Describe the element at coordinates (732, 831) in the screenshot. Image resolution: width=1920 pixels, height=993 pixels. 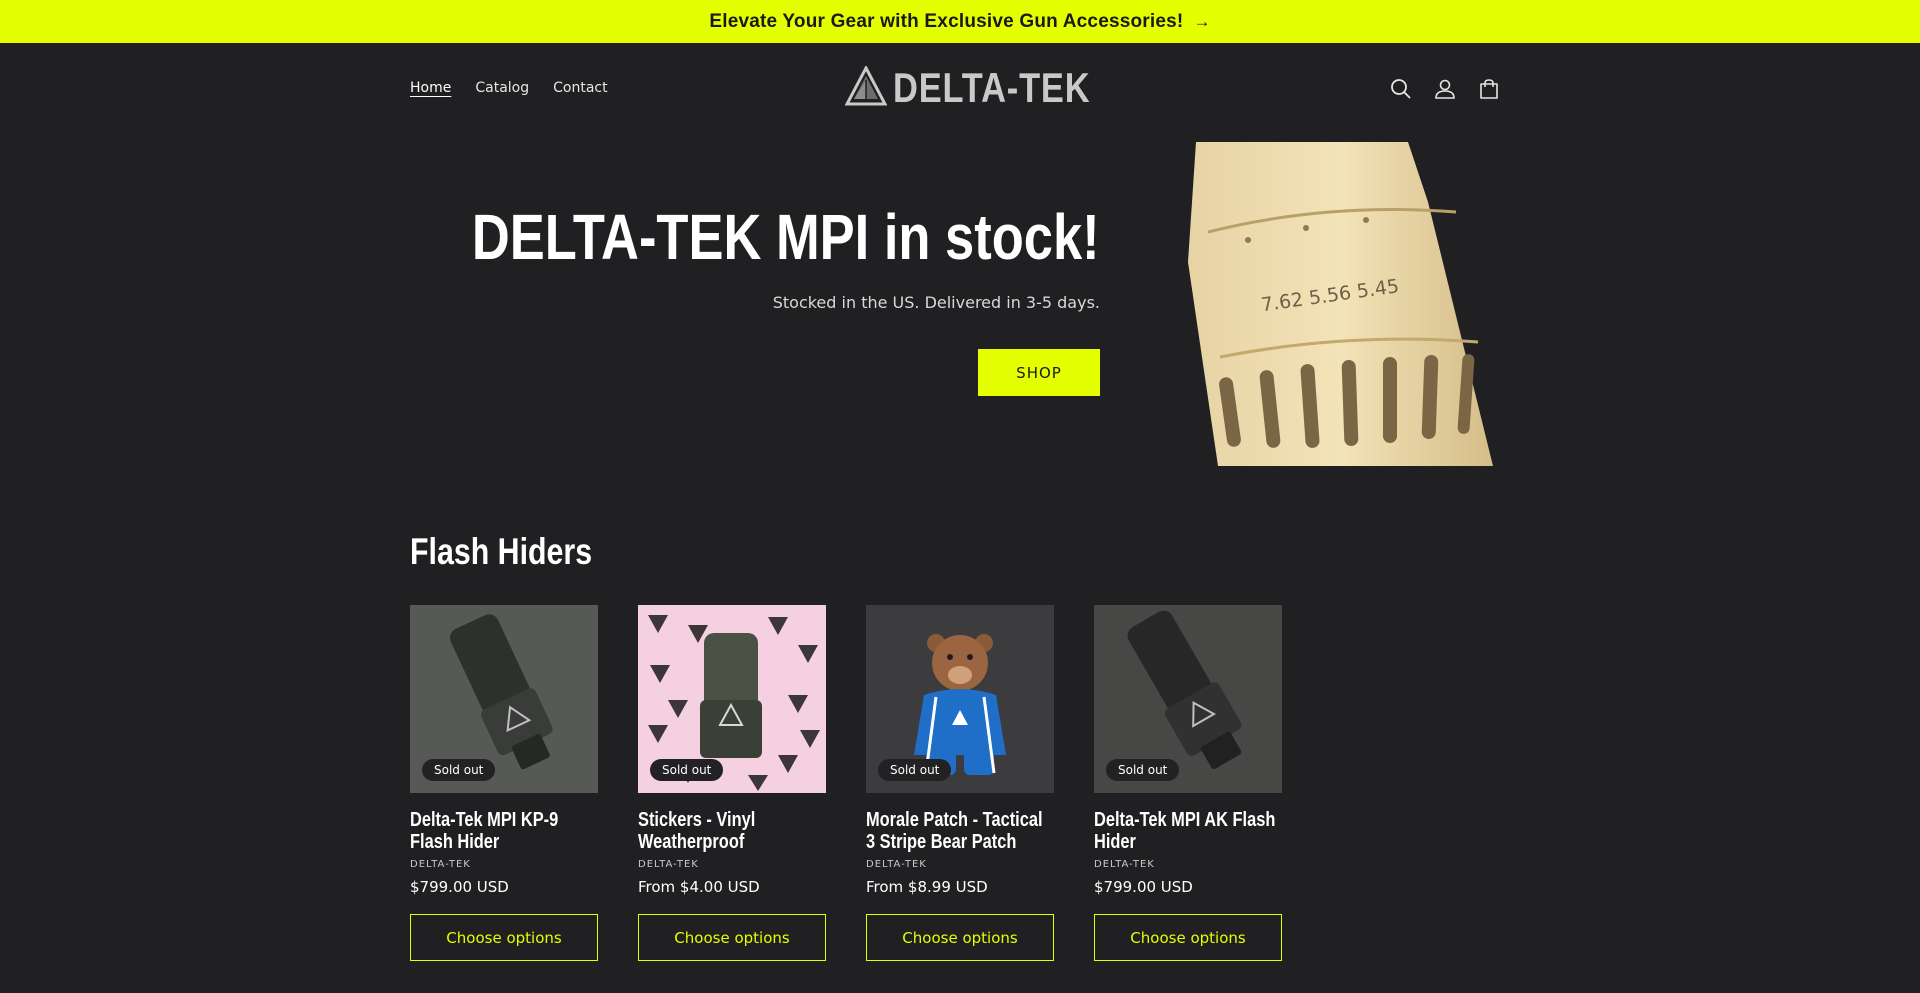
I see `product-title: Stickers - Vinyl Weatherproof` at that location.